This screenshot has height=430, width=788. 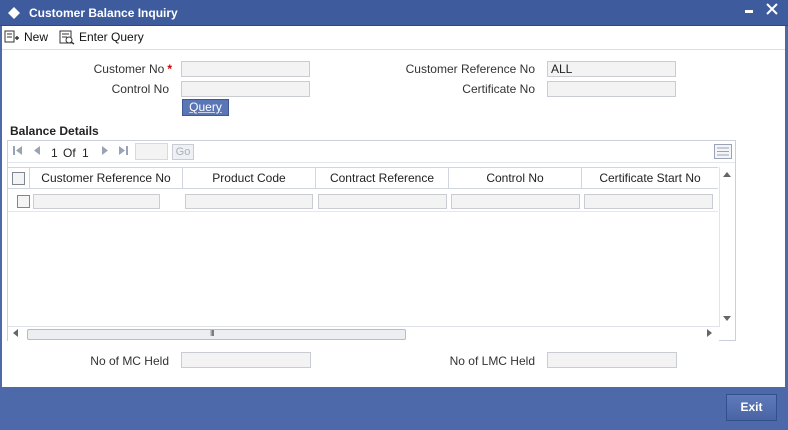 What do you see at coordinates (123, 150) in the screenshot?
I see `last-page-icon` at bounding box center [123, 150].